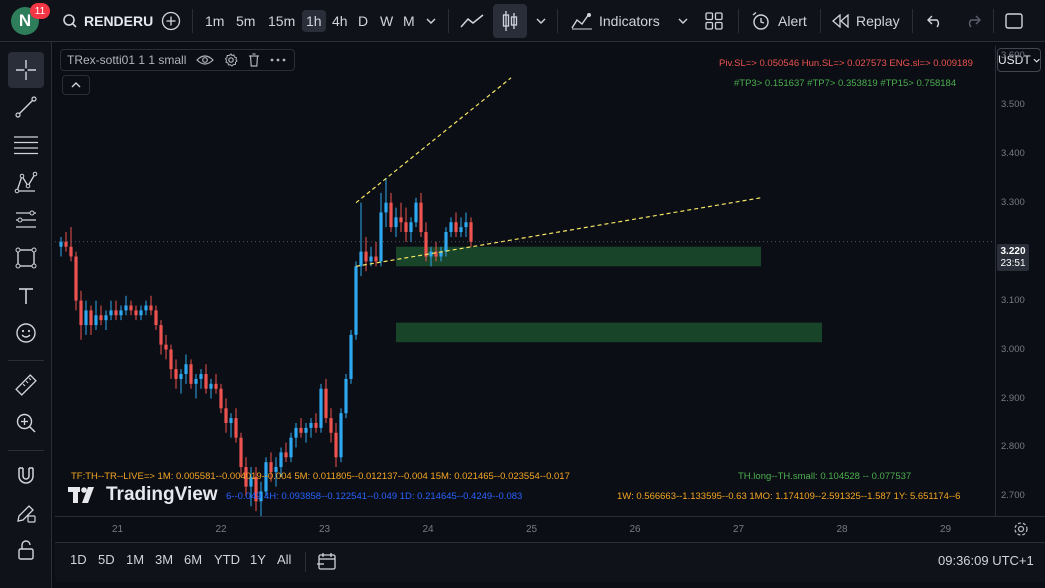 Image resolution: width=1045 pixels, height=588 pixels. I want to click on chart-settings-gear-icon, so click(1021, 529).